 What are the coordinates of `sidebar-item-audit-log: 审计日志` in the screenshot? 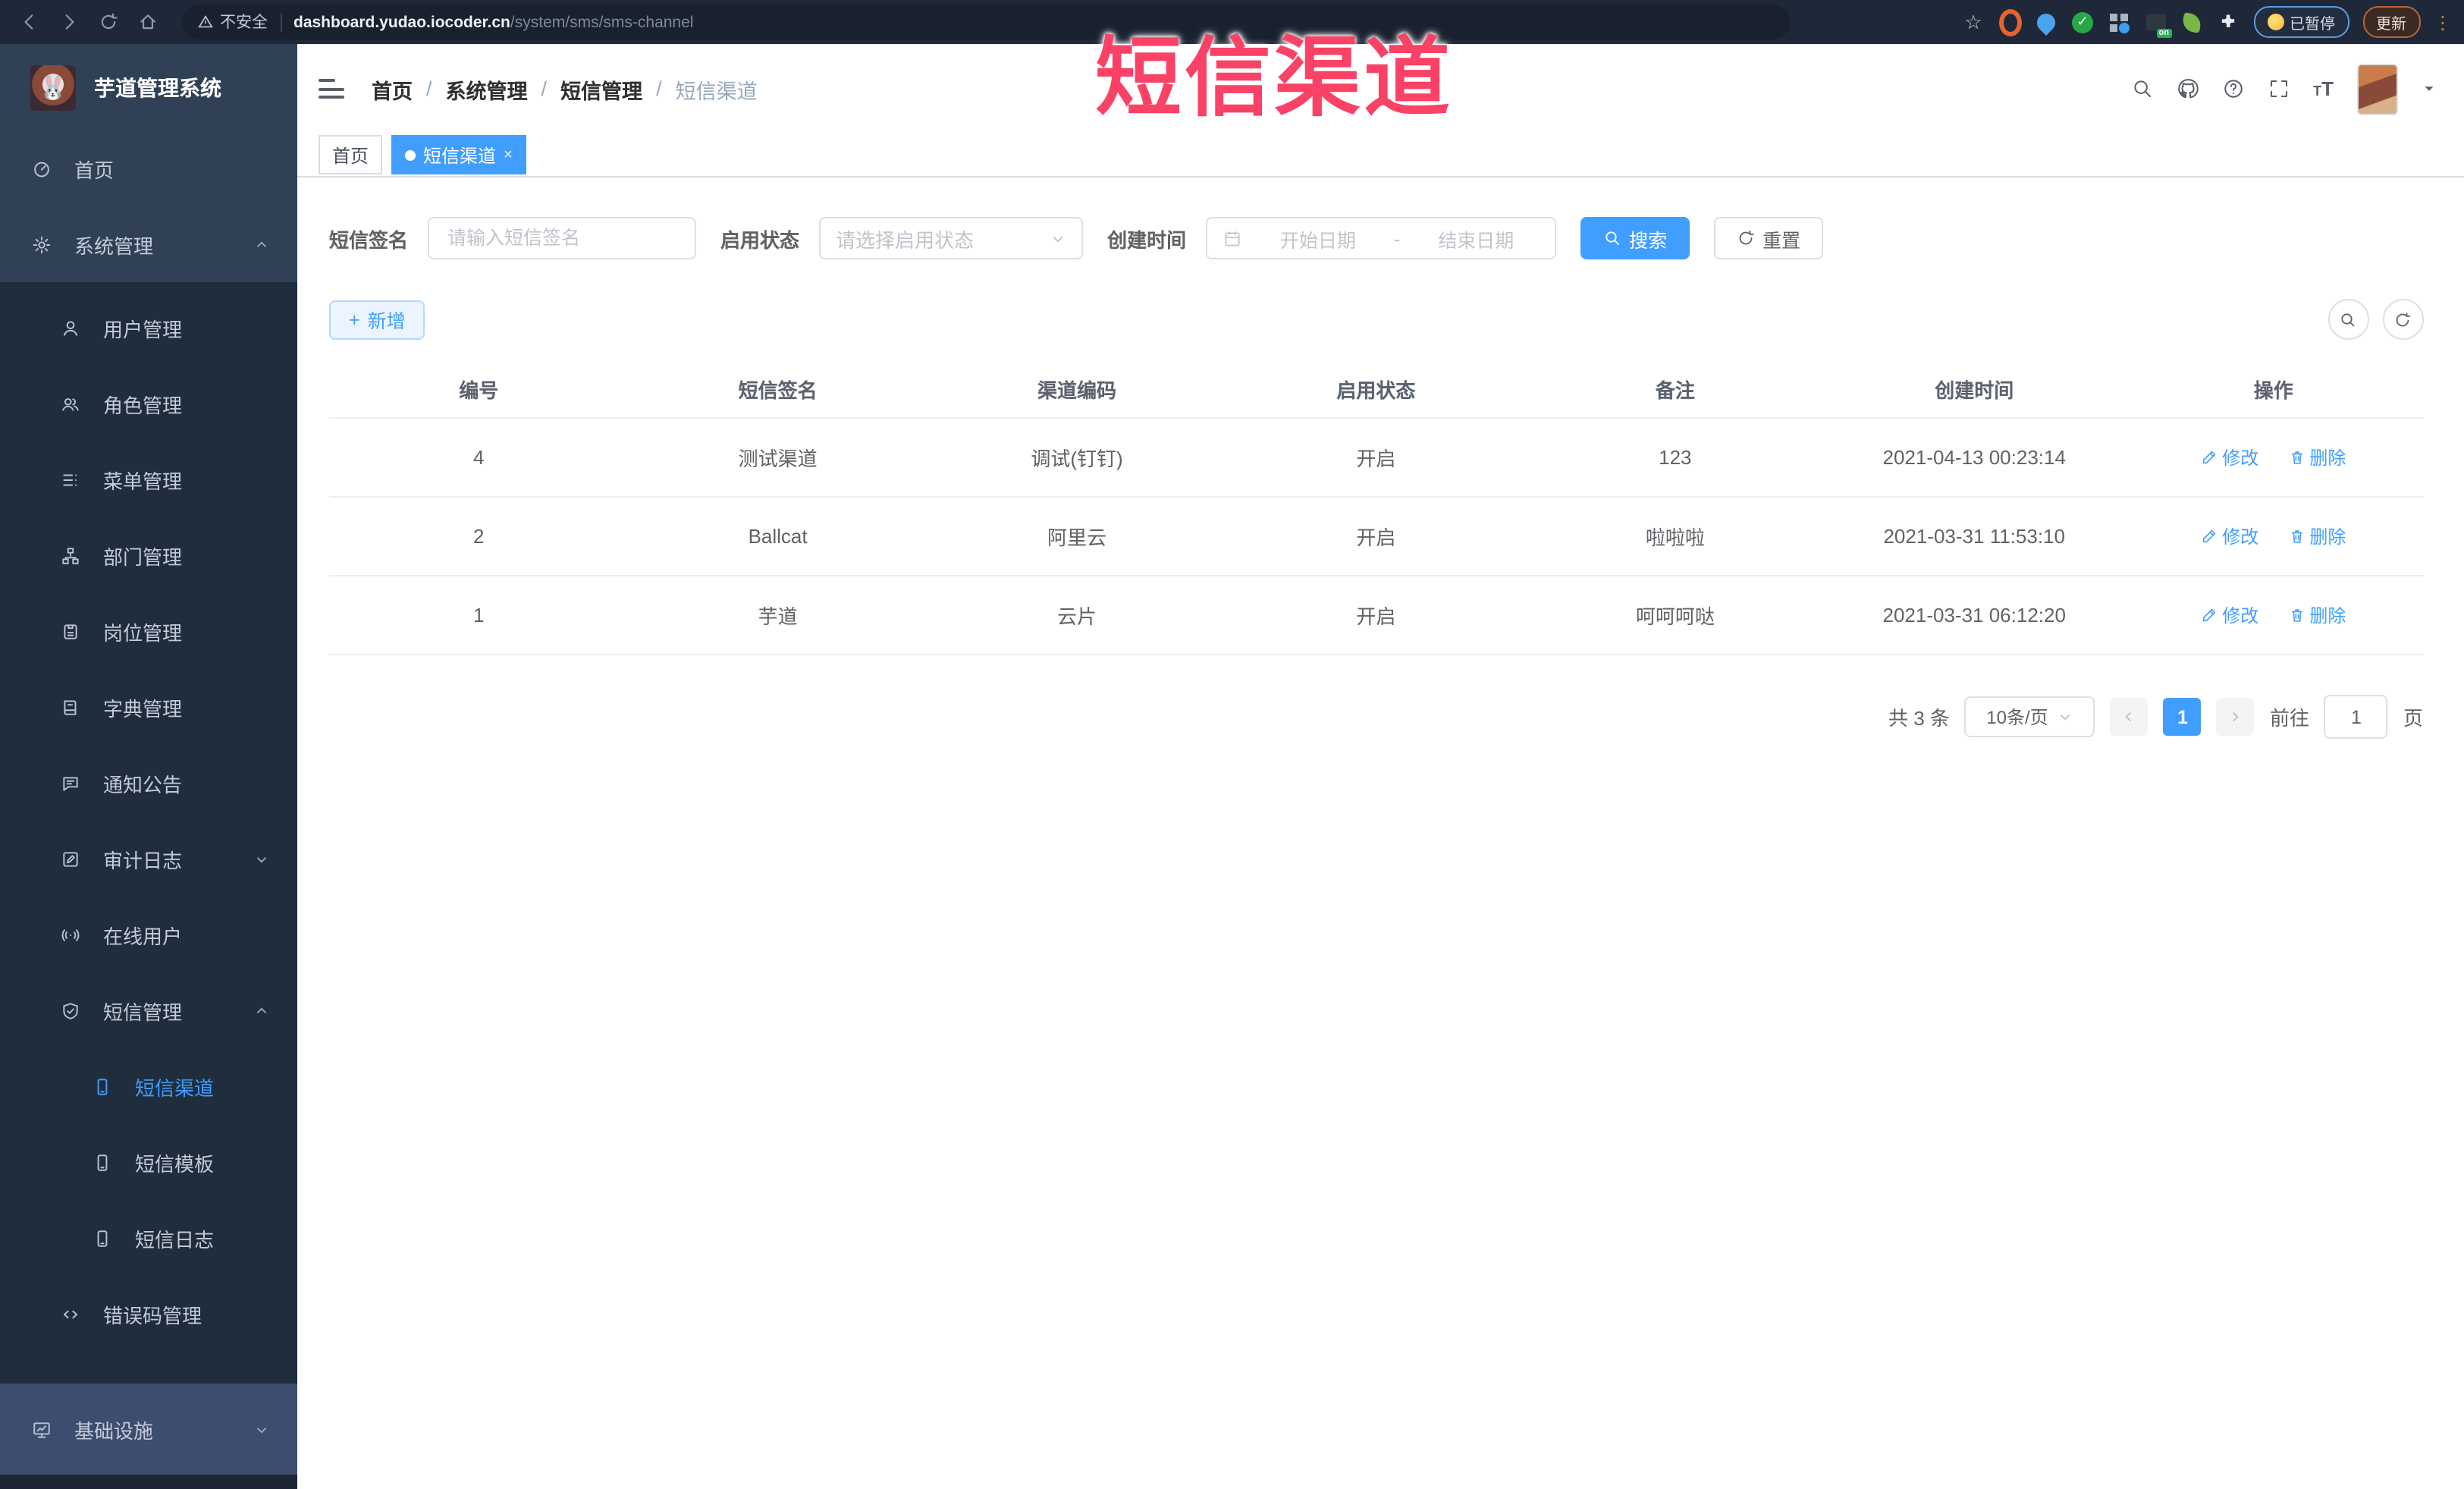 It's located at (148, 859).